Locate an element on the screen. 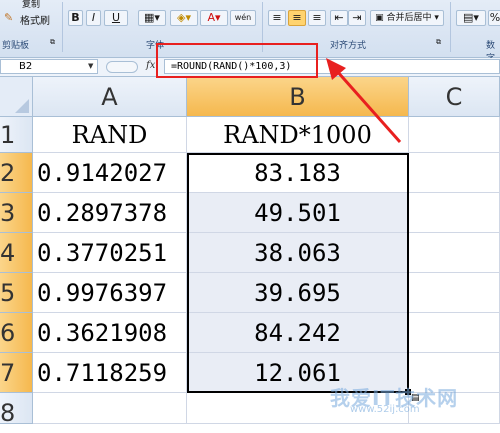  merge-center-label: 合并后居中 is located at coordinates (409, 18).